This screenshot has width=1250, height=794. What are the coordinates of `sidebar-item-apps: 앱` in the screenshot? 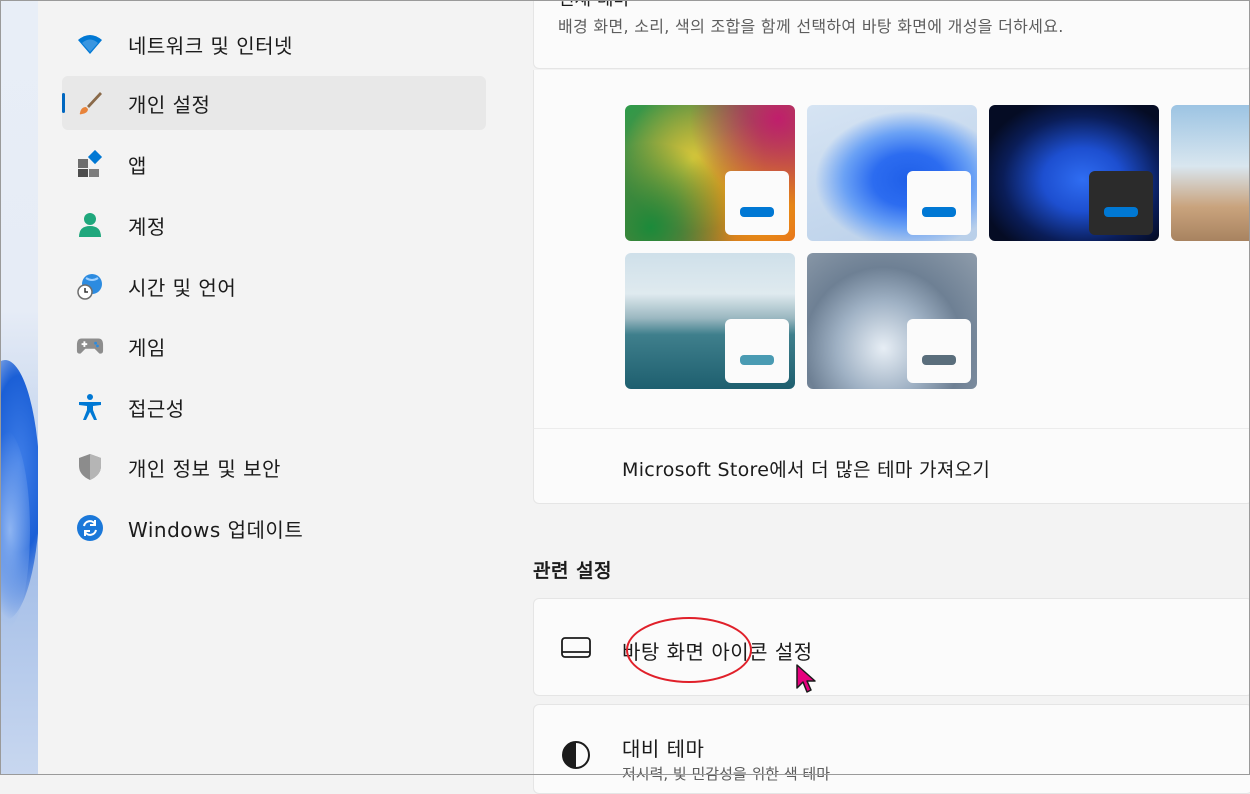 It's located at (274, 164).